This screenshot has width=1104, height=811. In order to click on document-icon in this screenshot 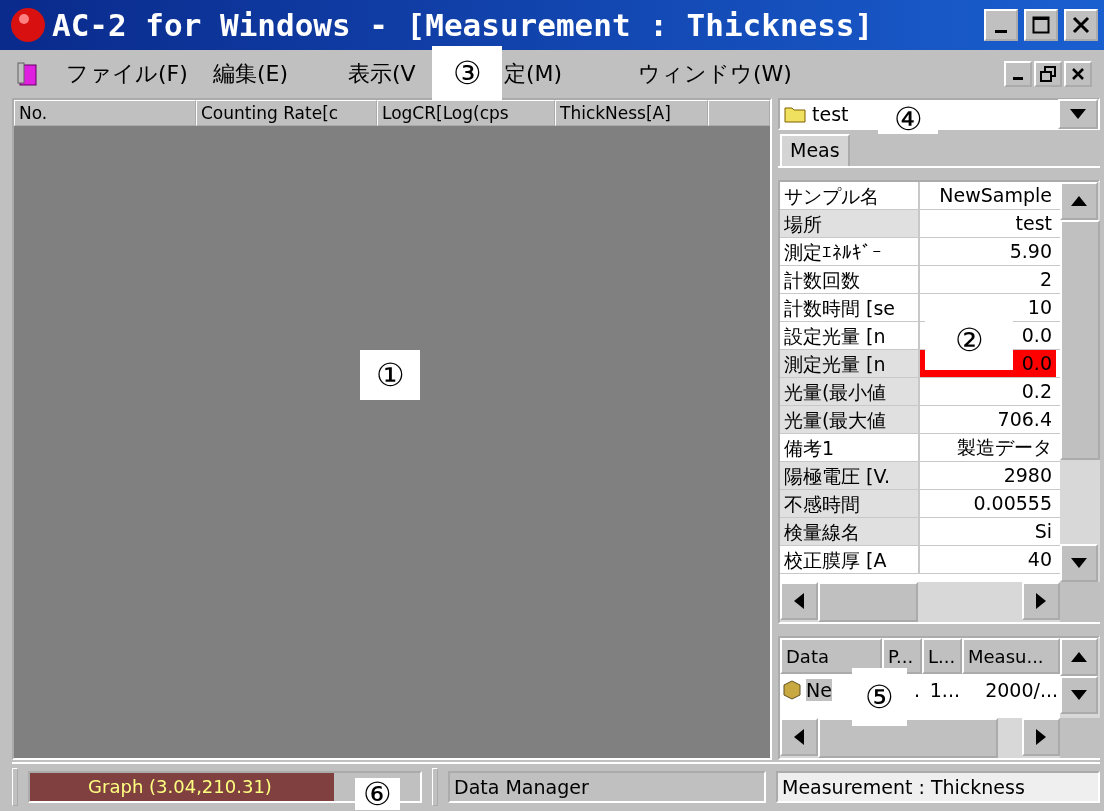, I will do `click(28, 74)`.